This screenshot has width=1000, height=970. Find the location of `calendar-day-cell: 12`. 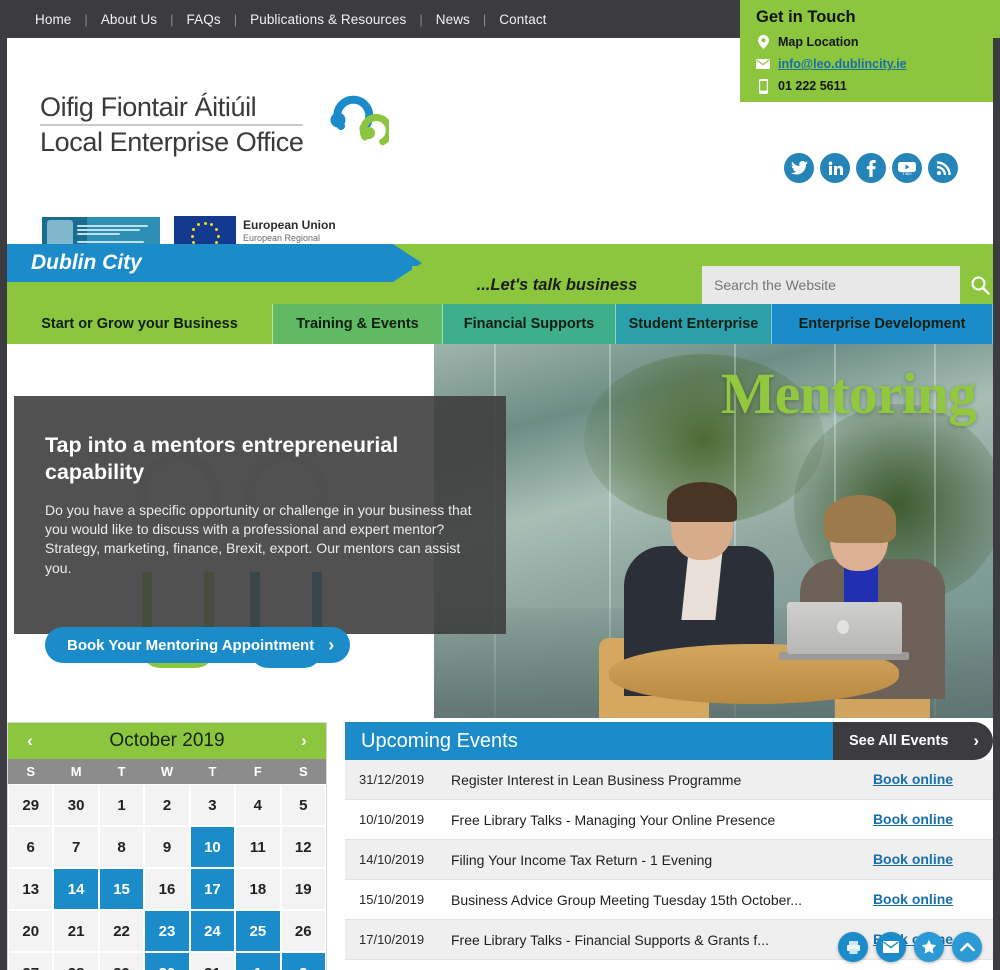

calendar-day-cell: 12 is located at coordinates (303, 847).